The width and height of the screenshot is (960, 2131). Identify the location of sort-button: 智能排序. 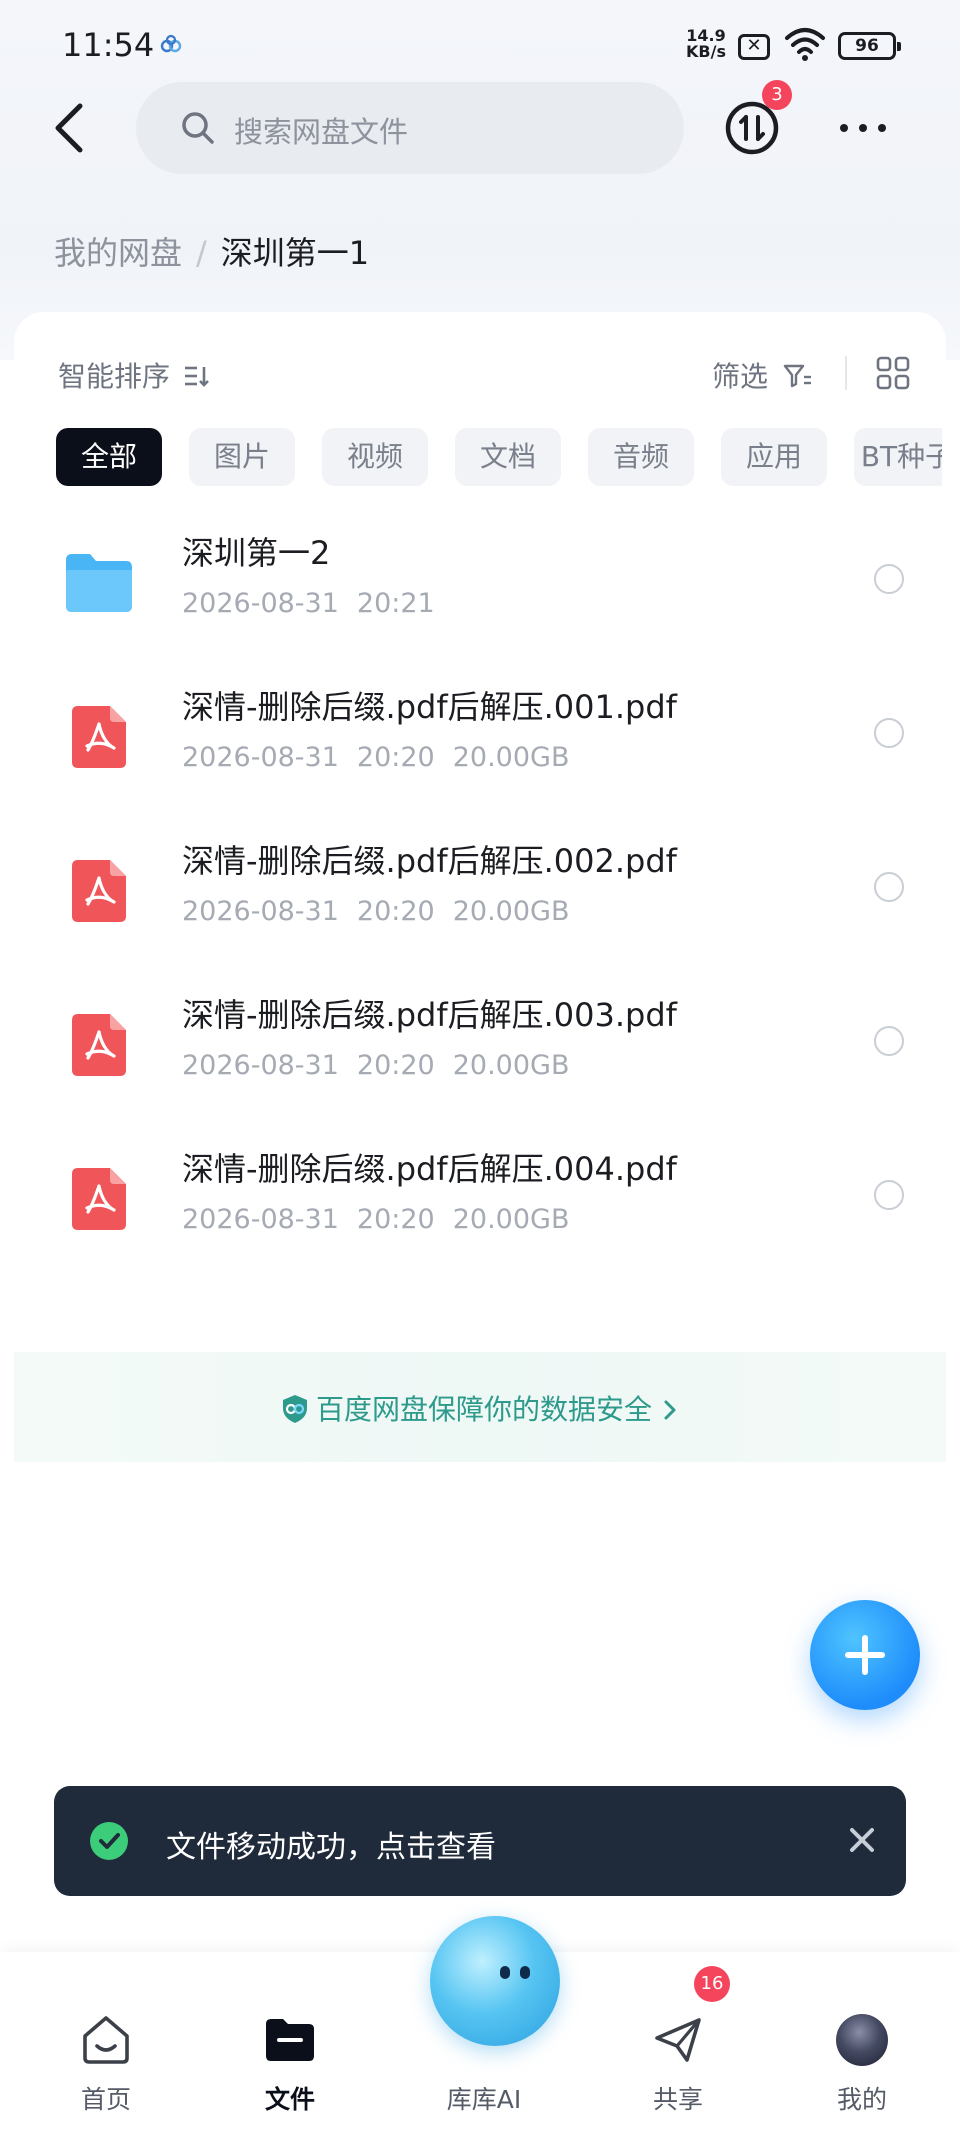
(134, 375).